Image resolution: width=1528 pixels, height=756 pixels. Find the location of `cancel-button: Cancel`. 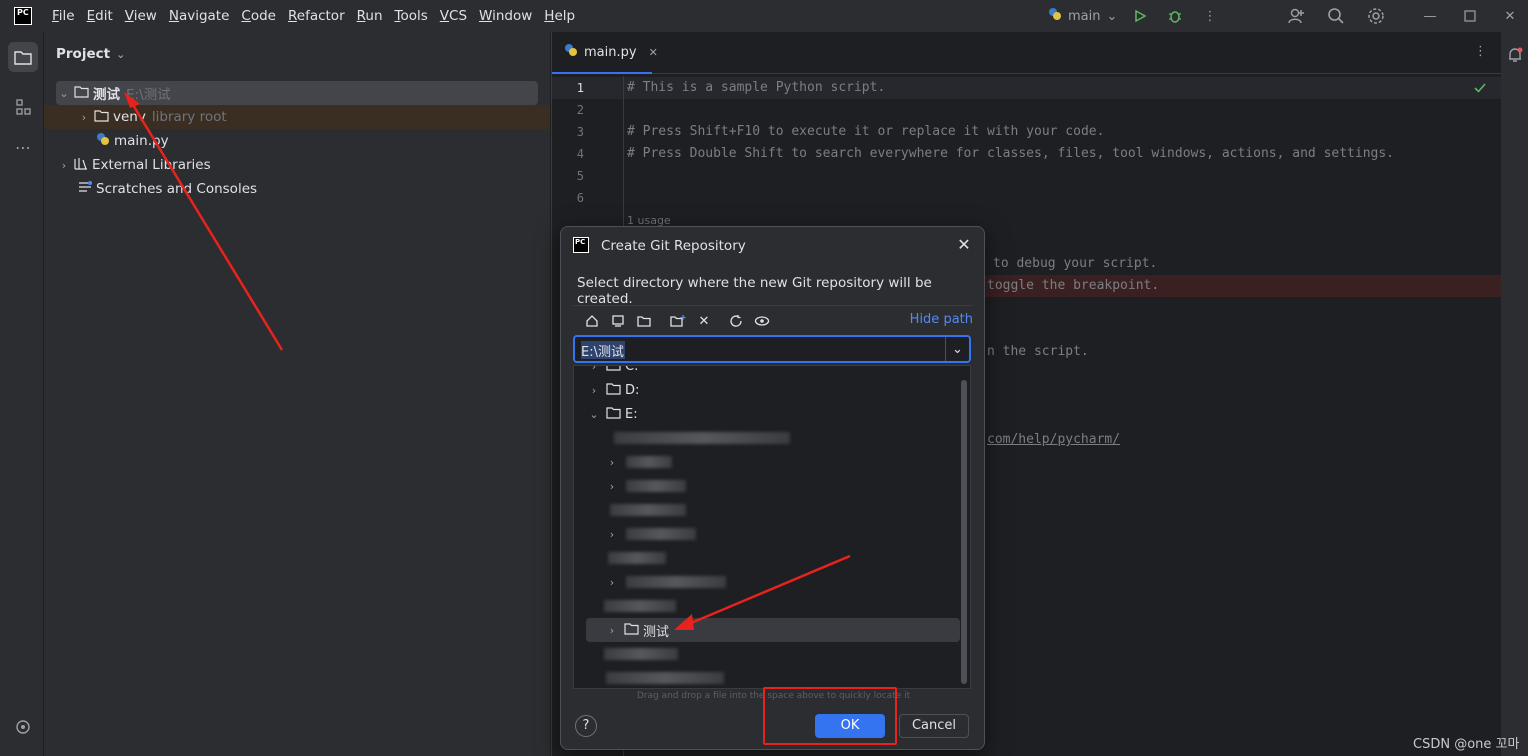

cancel-button: Cancel is located at coordinates (934, 726).